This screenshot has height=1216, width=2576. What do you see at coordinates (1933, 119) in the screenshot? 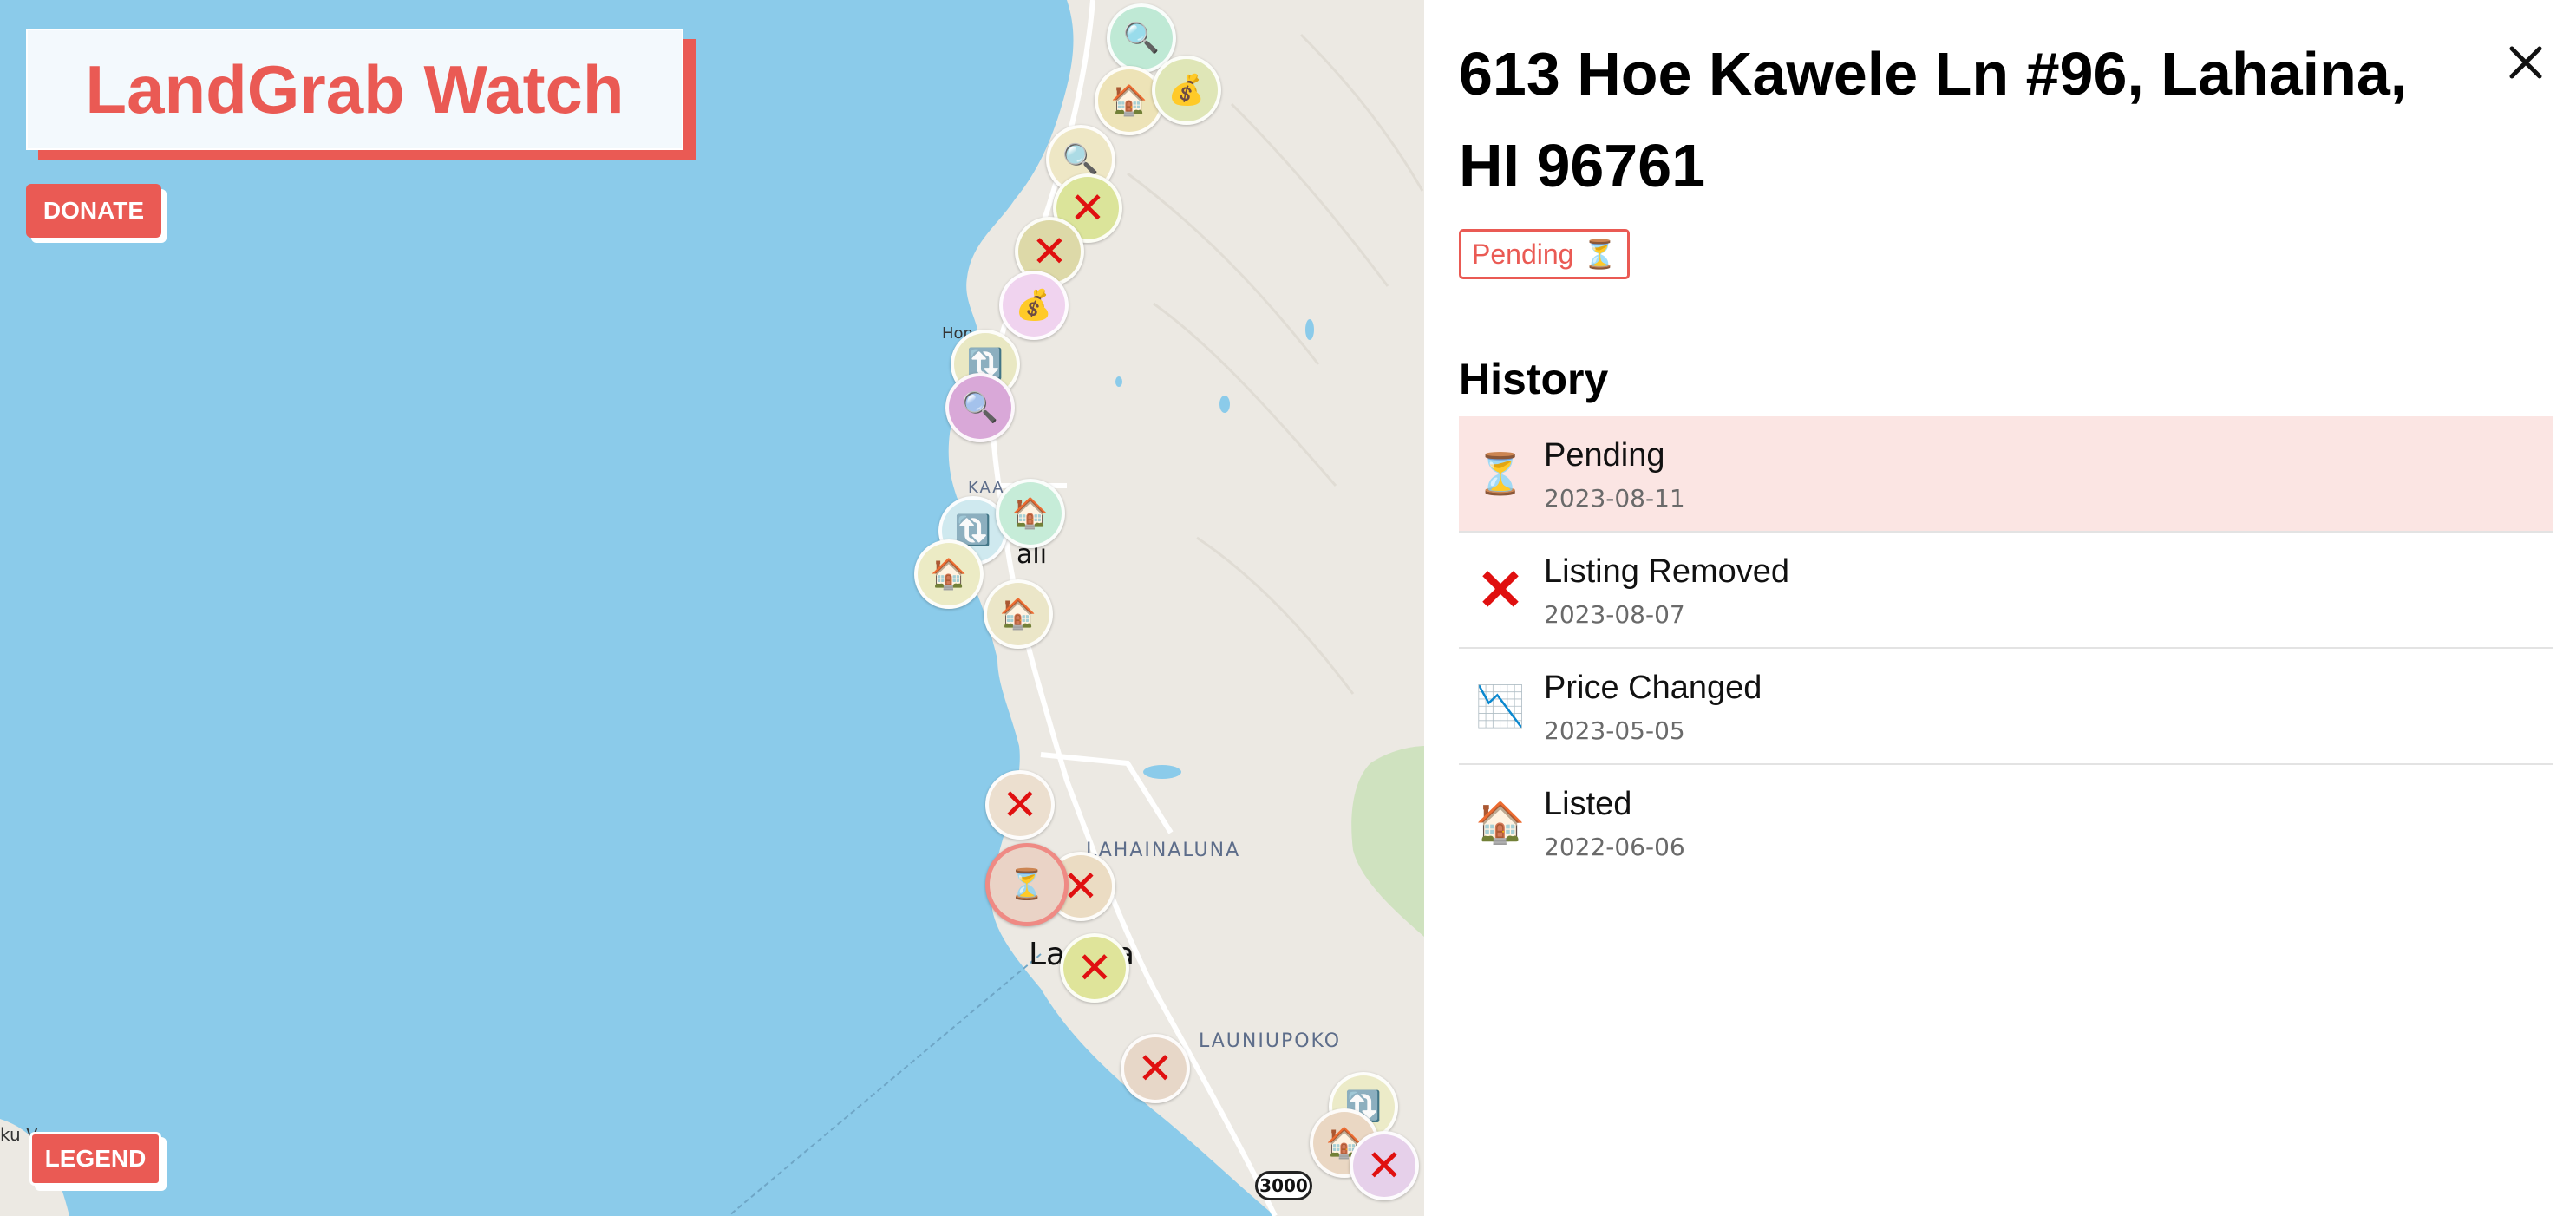
I see `property-address: 613 Hoe Kawele Ln #96, Lahaina, HI 96761` at bounding box center [1933, 119].